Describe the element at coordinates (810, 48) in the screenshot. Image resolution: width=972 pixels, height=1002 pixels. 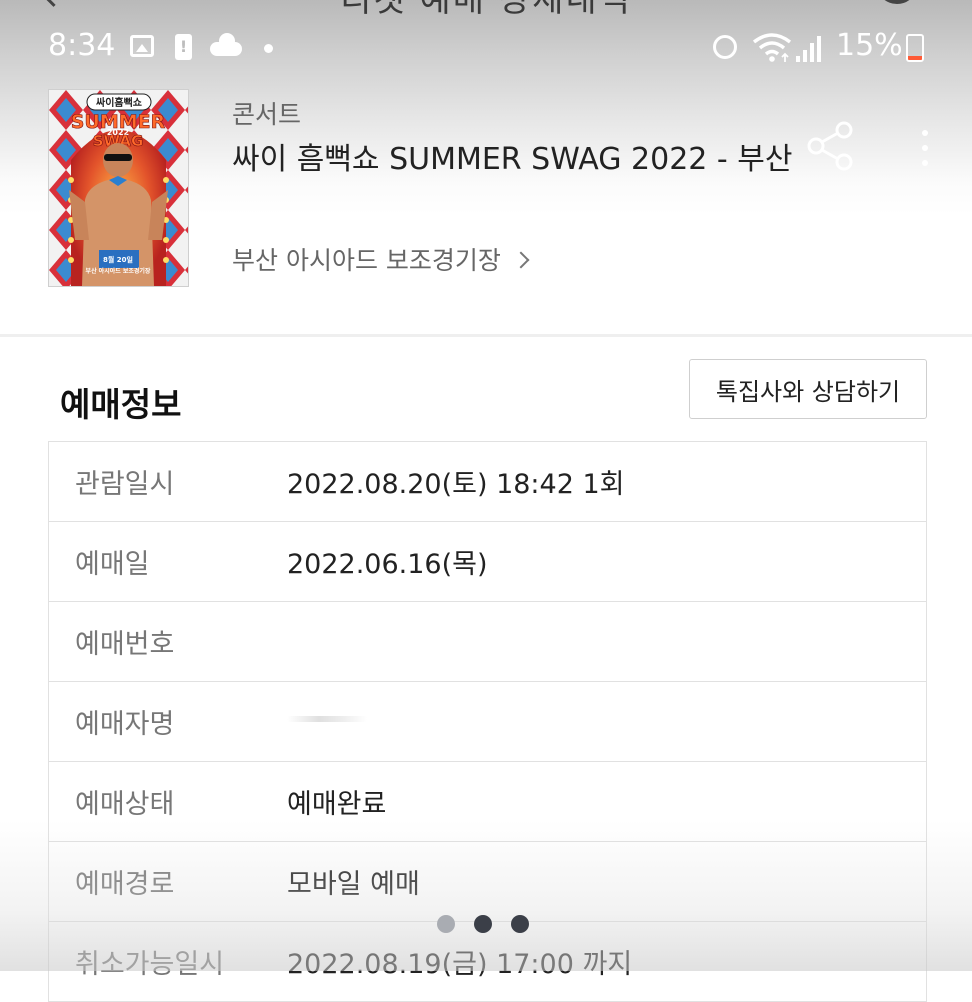
I see `signal-icon` at that location.